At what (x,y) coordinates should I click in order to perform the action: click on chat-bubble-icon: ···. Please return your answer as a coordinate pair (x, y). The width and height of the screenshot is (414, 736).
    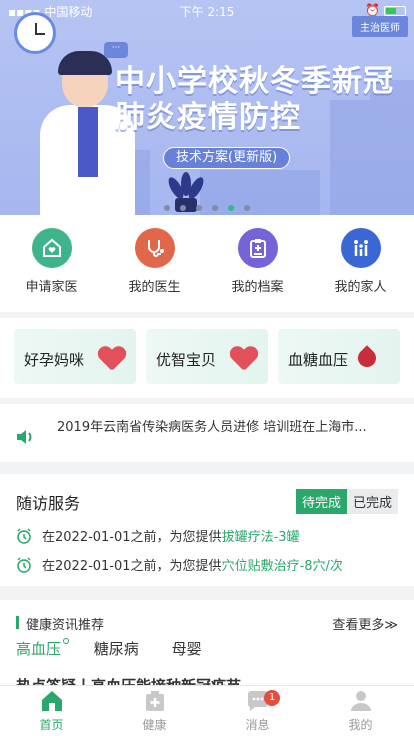
    Looking at the image, I should click on (116, 50).